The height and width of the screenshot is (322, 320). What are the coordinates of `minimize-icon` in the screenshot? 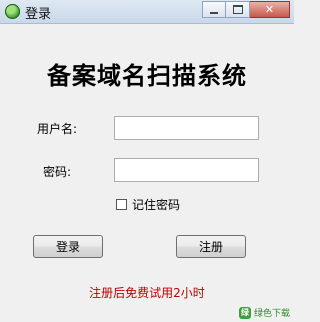 It's located at (214, 12).